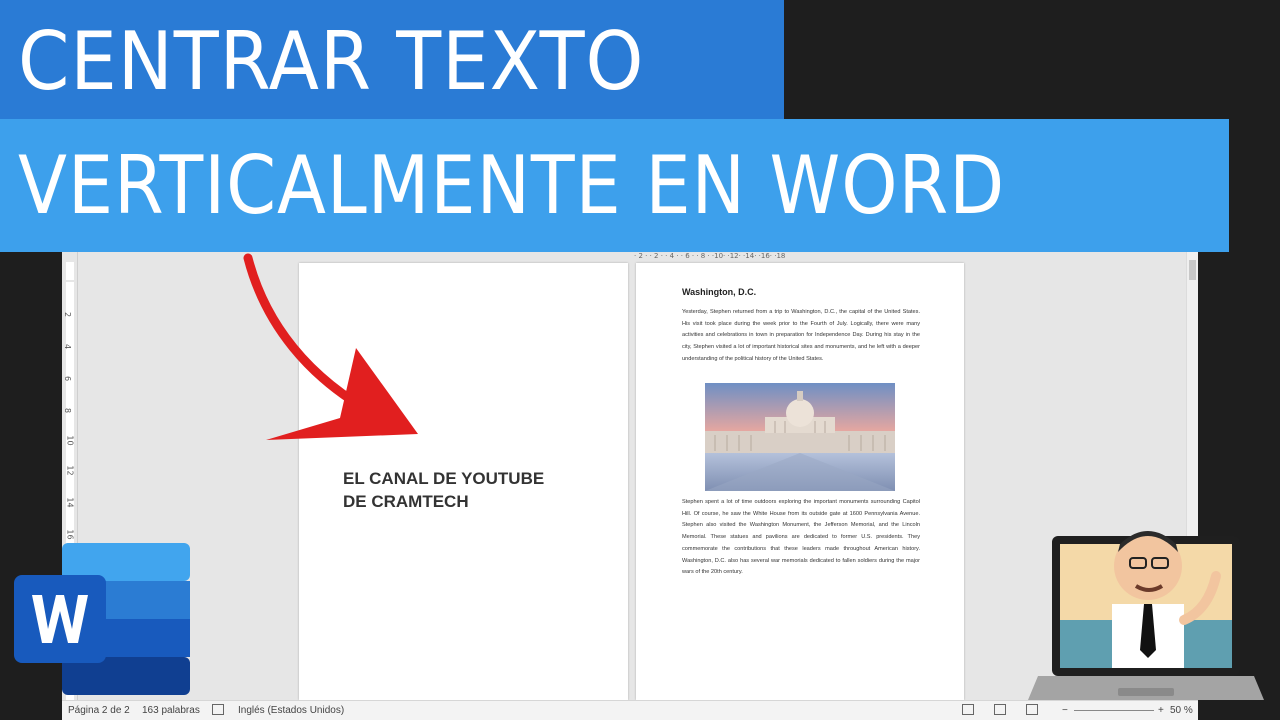 This screenshot has width=1280, height=720. What do you see at coordinates (102, 619) in the screenshot?
I see `word-logo-icon` at bounding box center [102, 619].